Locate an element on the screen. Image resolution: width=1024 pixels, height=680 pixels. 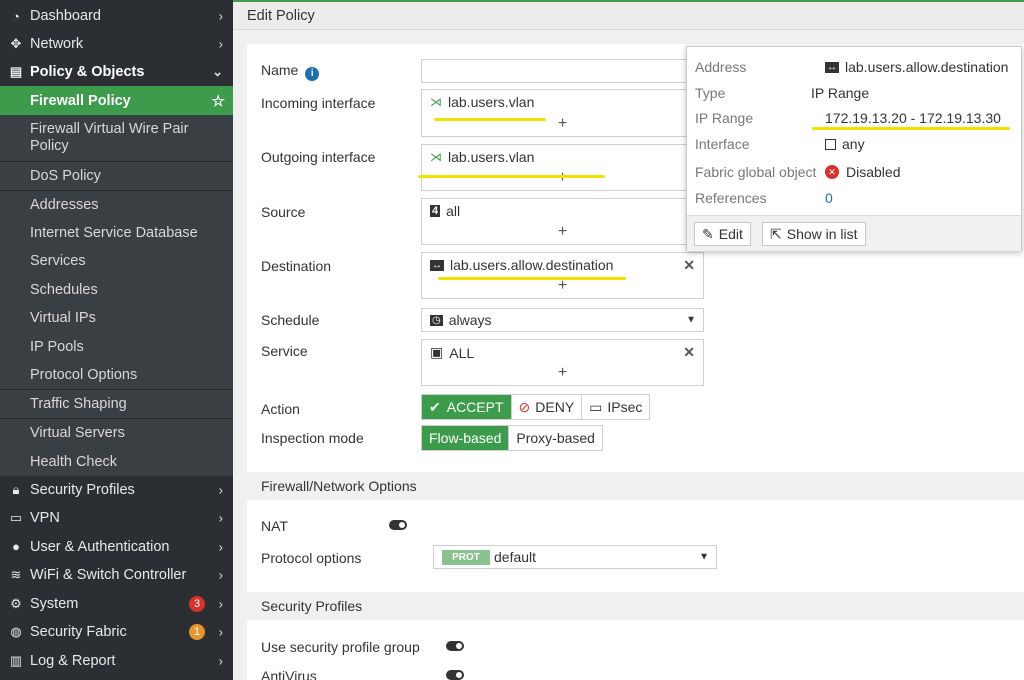
nav-log-report-label: Log & Report is located at coordinates (73, 660).